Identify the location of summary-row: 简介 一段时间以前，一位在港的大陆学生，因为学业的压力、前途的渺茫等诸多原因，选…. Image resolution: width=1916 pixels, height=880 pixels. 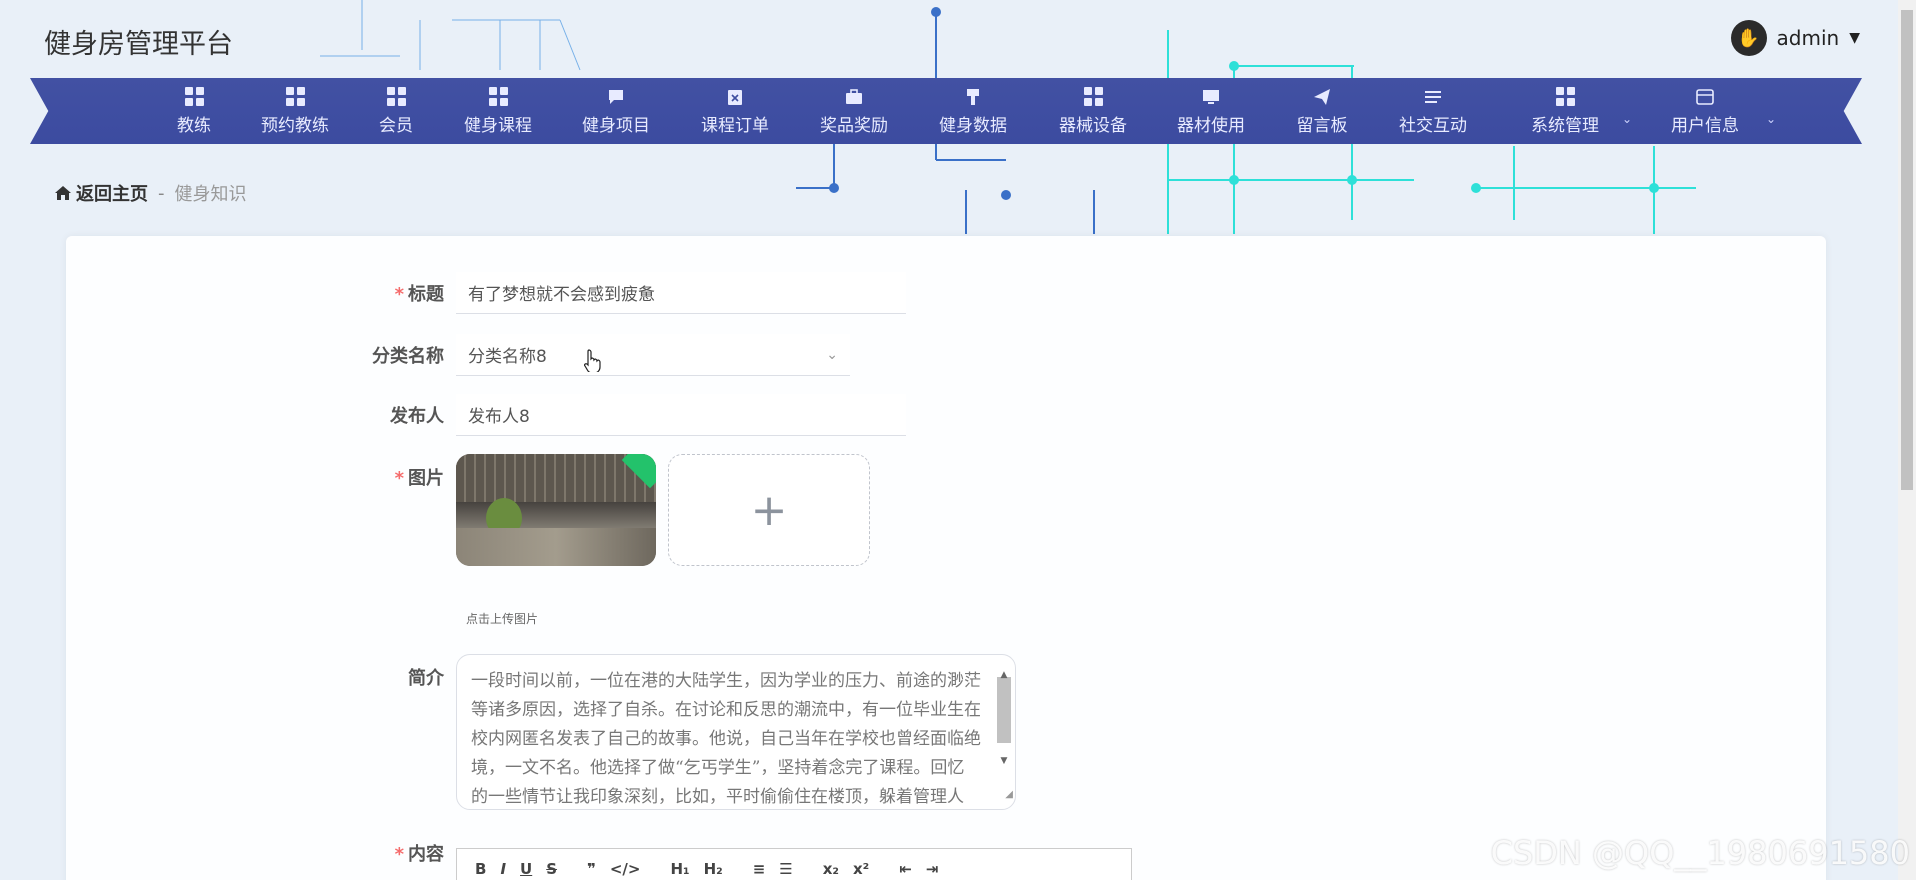
(666, 732).